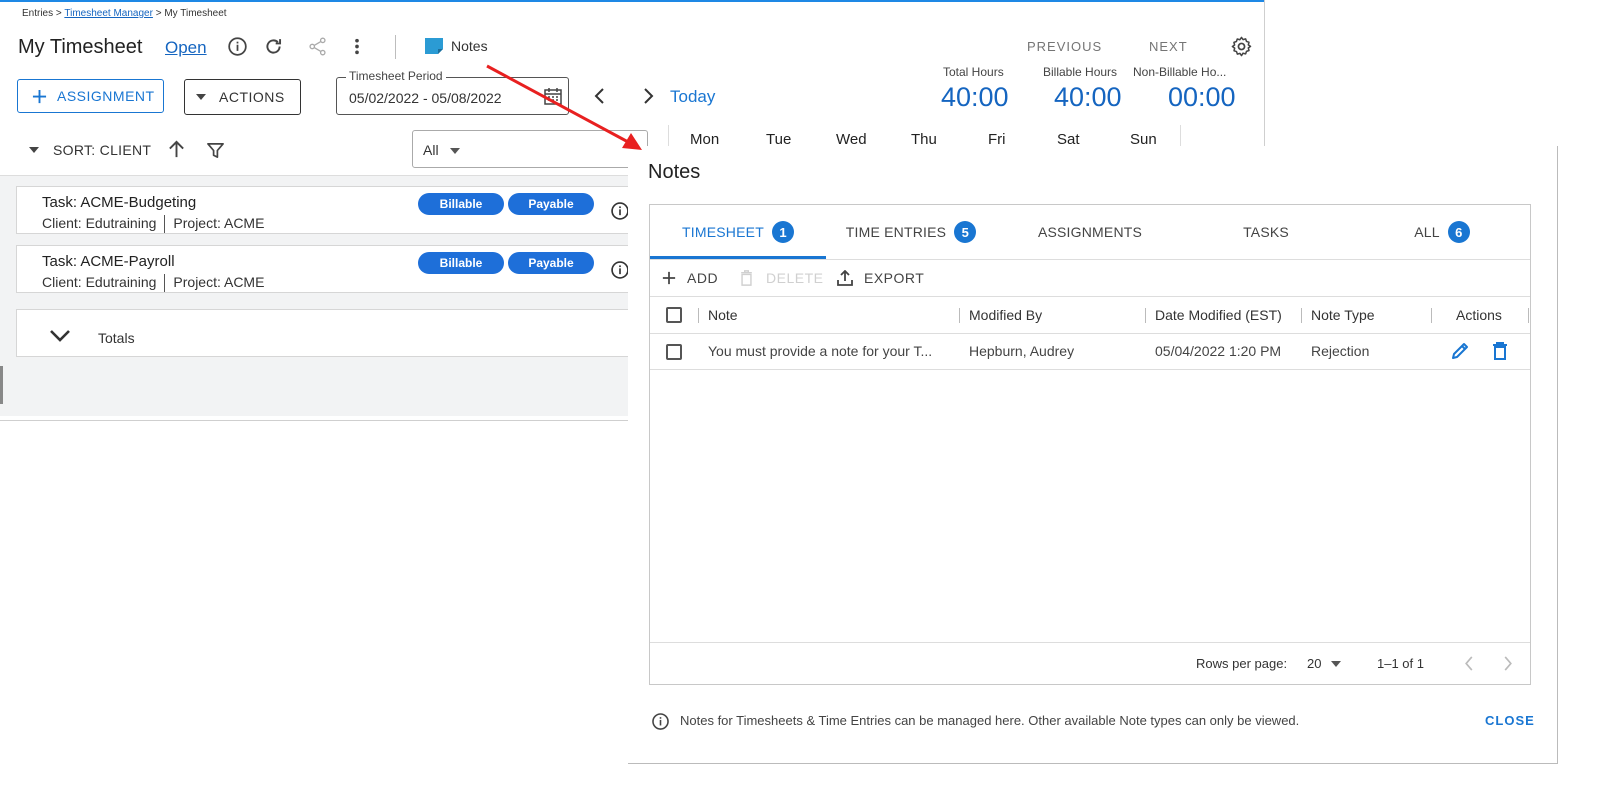  What do you see at coordinates (116, 338) in the screenshot?
I see `totals-label: Totals` at bounding box center [116, 338].